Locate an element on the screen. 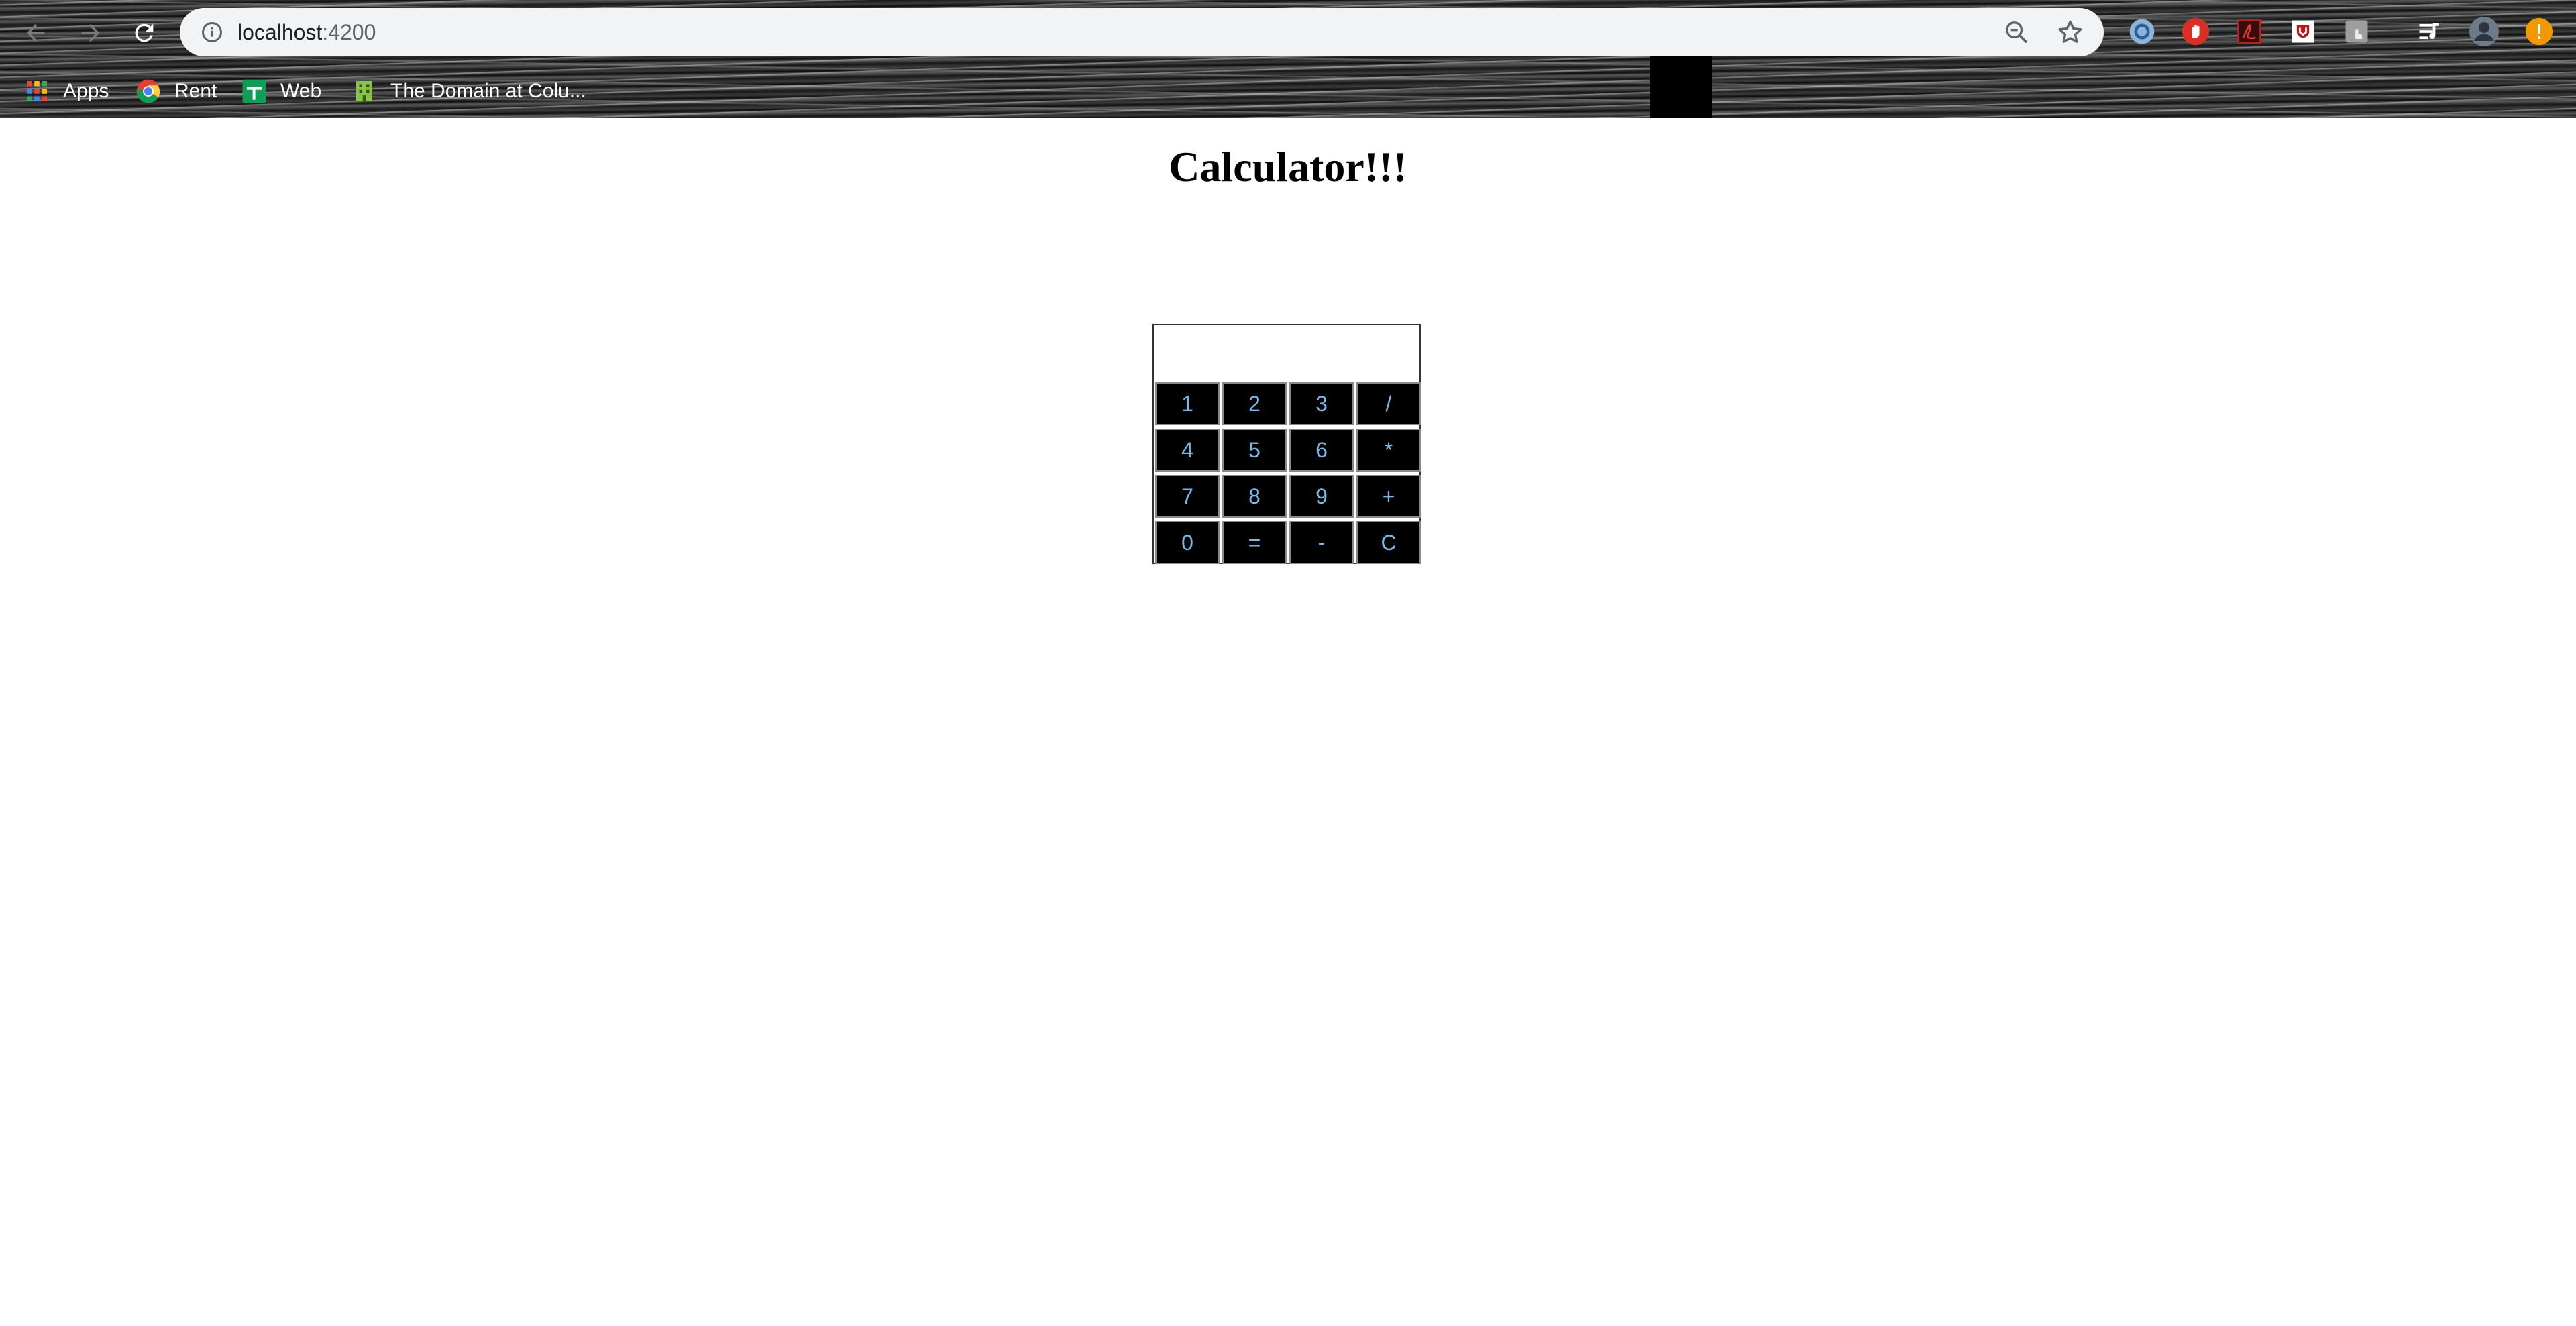 The image size is (2576, 1326). arrow-right-icon is located at coordinates (90, 32).